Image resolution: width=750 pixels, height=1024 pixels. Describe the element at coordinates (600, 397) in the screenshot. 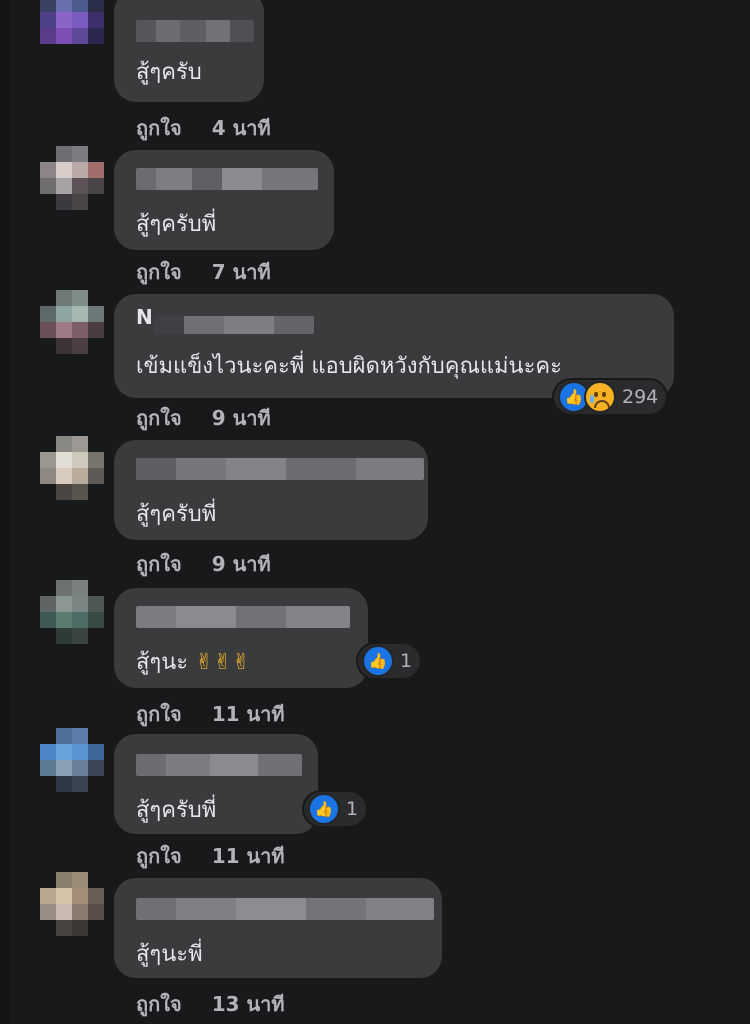

I see `sad-face-icon` at that location.